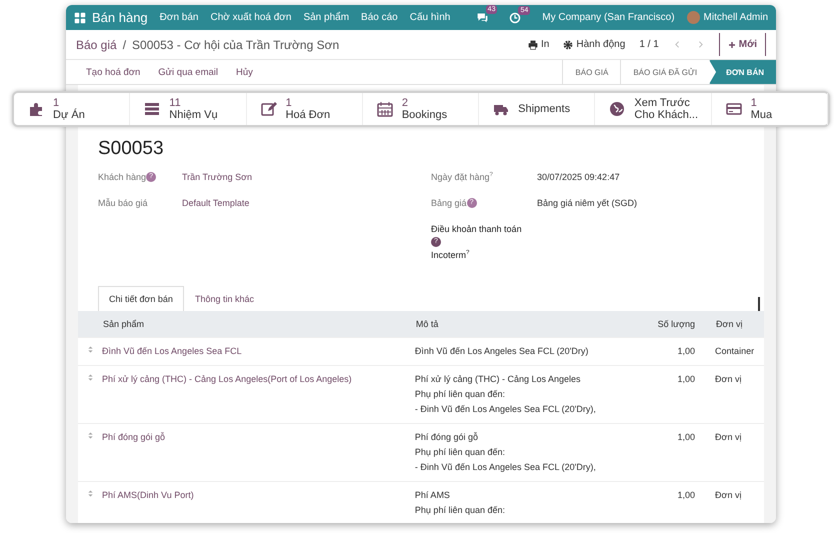  Describe the element at coordinates (216, 203) in the screenshot. I see `field-link: Default Template` at that location.